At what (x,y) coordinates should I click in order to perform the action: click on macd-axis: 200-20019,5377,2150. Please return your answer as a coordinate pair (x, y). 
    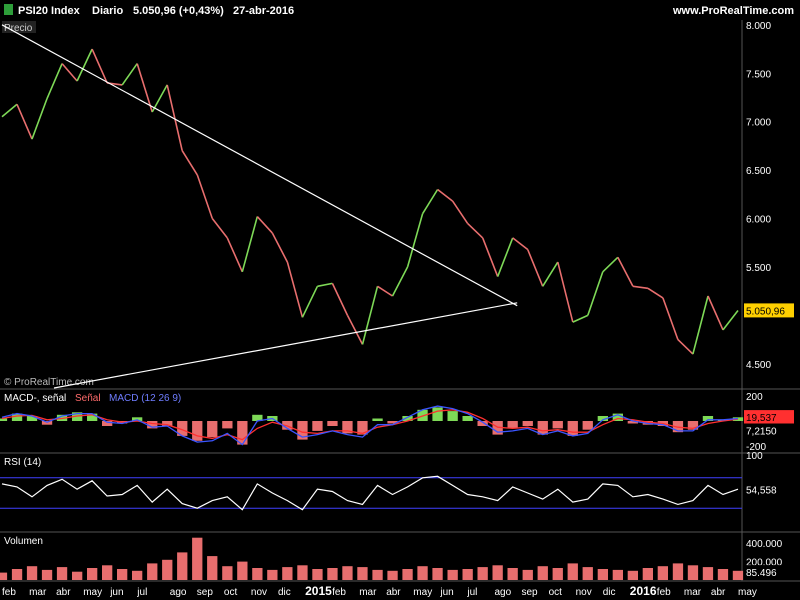
    Looking at the image, I should click on (769, 422).